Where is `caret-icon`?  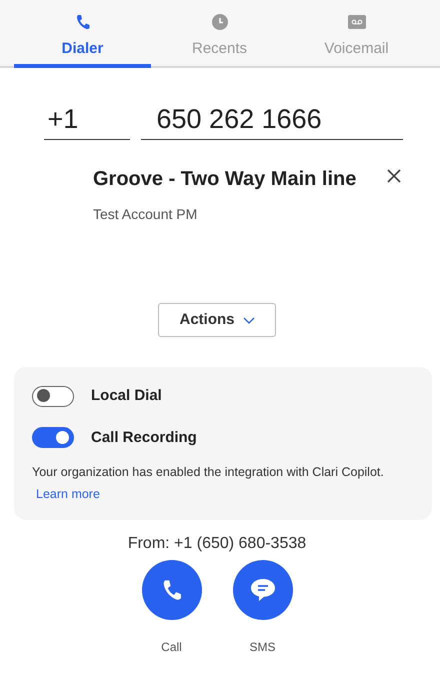
caret-icon is located at coordinates (248, 320).